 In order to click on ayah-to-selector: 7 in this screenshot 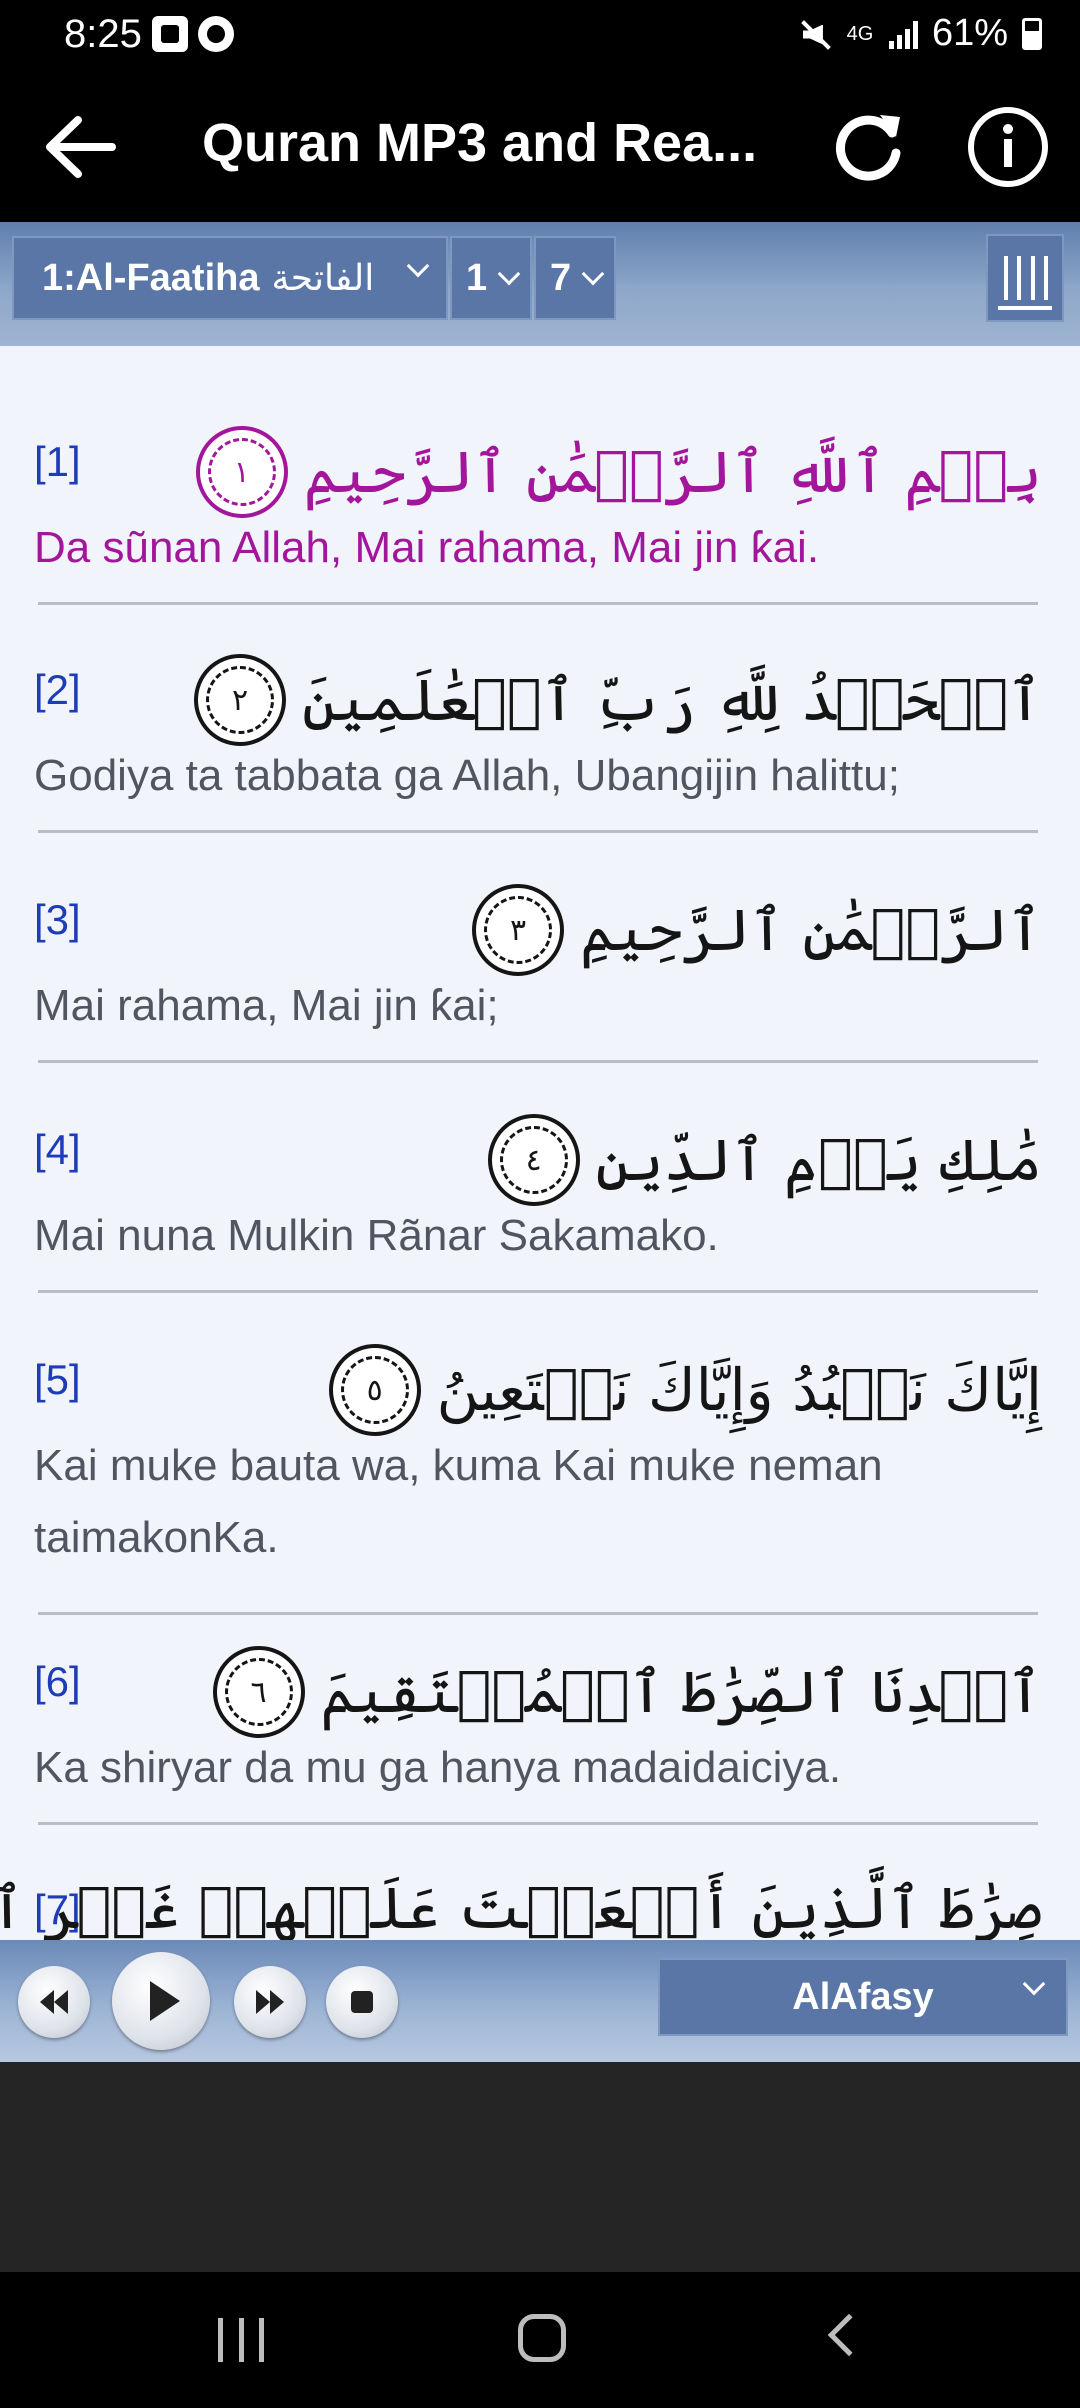, I will do `click(575, 278)`.